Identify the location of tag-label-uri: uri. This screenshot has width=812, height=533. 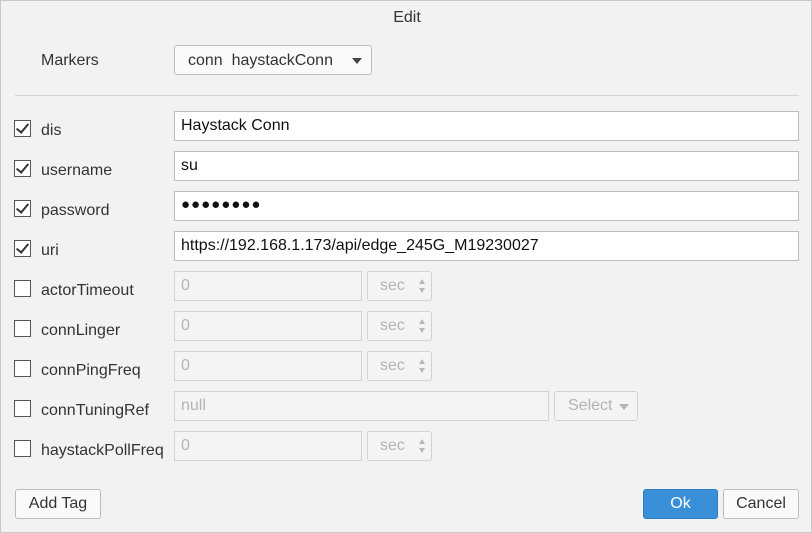
(50, 250).